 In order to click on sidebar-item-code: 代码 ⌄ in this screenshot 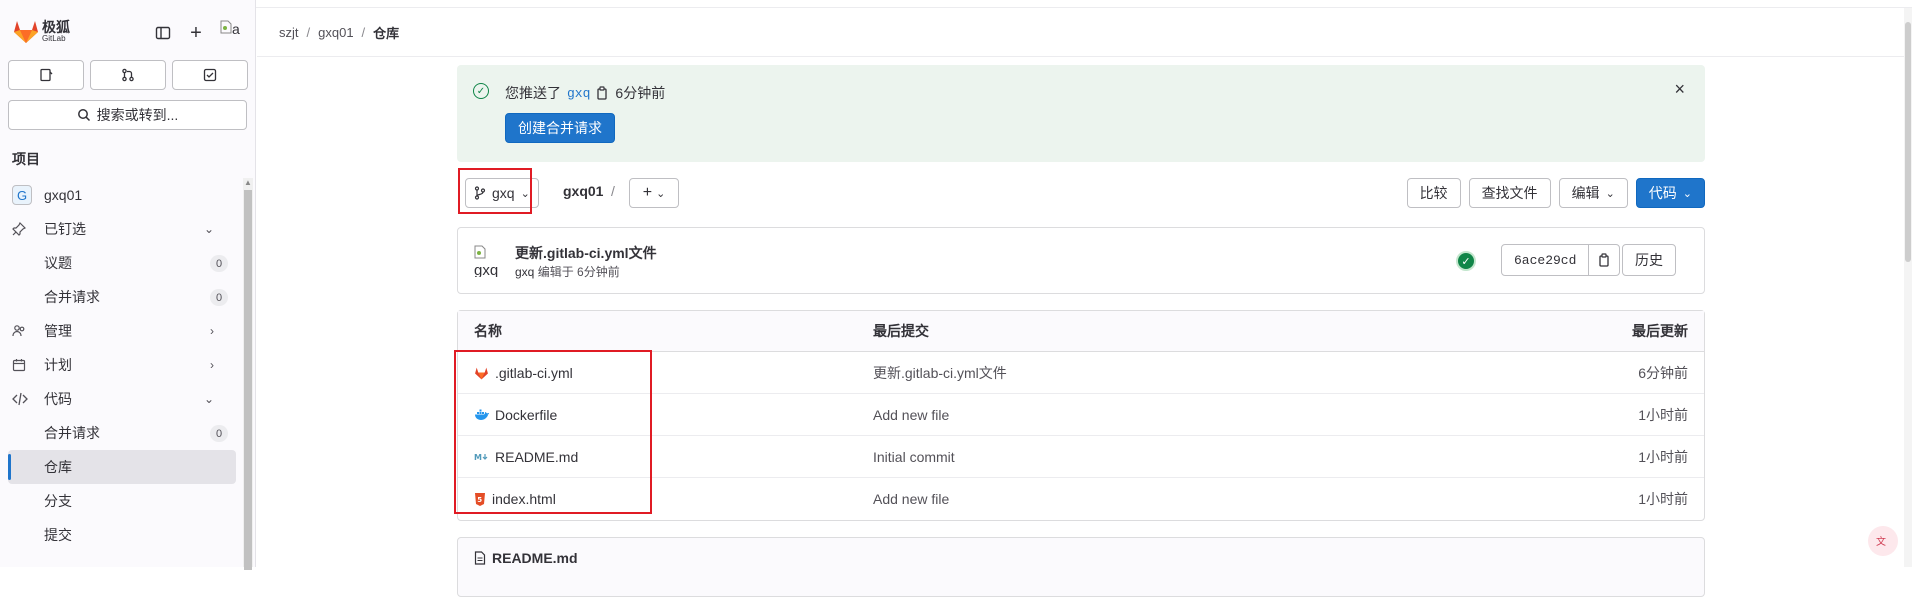, I will do `click(122, 399)`.